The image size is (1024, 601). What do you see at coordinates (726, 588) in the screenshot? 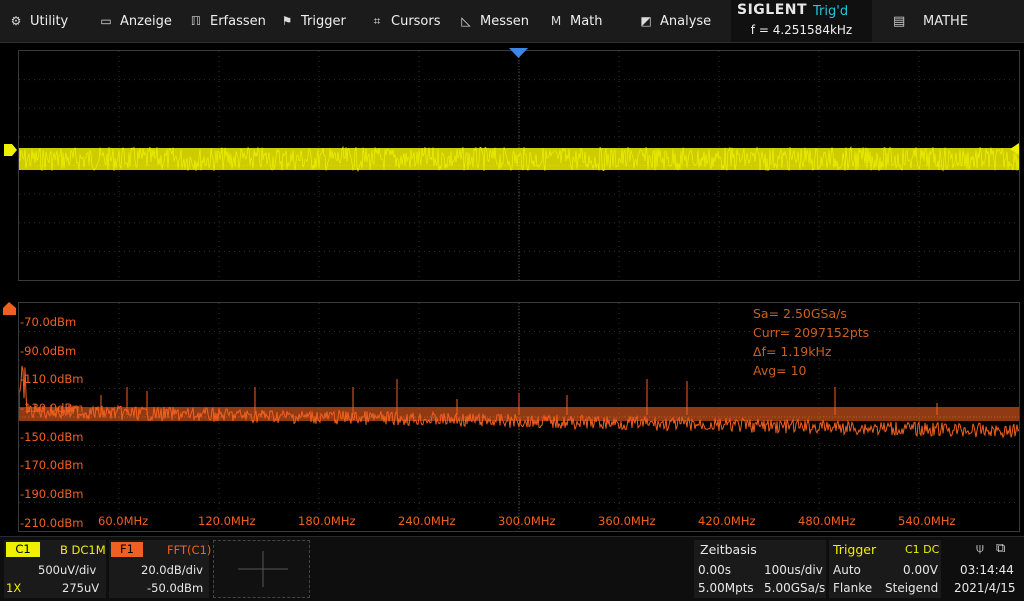
I see `timebase-depth: 5.00Mpts` at bounding box center [726, 588].